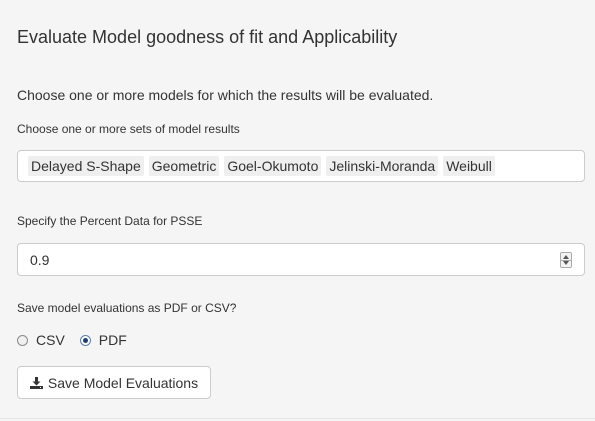  What do you see at coordinates (566, 263) in the screenshot?
I see `spinner-down-icon` at bounding box center [566, 263].